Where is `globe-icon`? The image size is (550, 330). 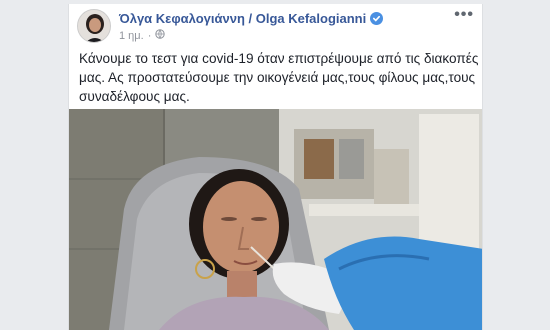
globe-icon is located at coordinates (160, 35).